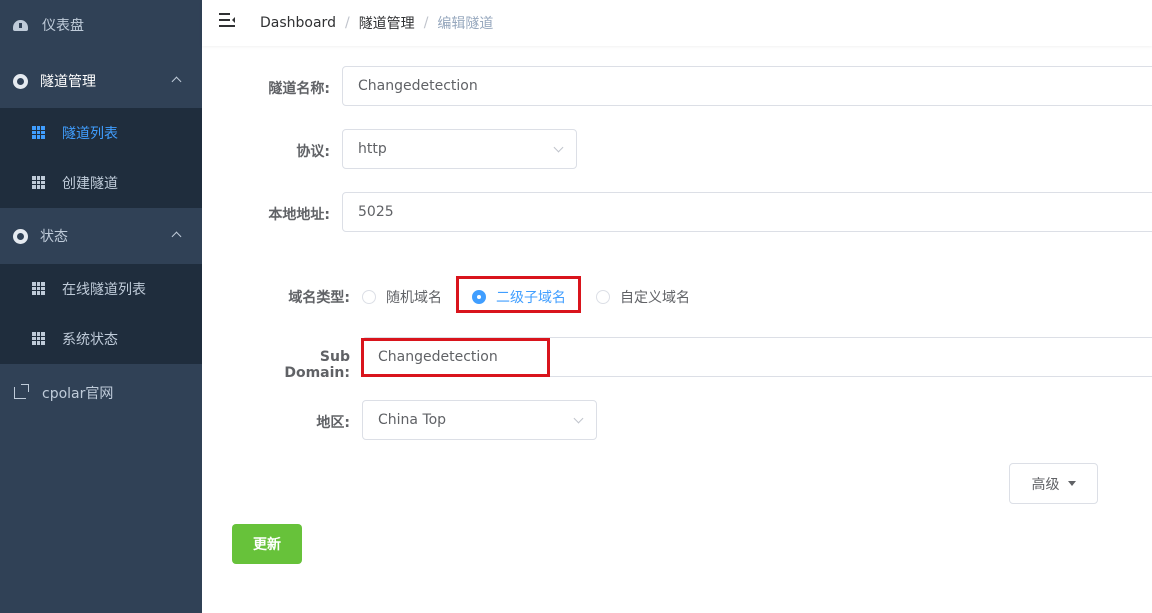 The width and height of the screenshot is (1152, 613). I want to click on tunnel-name-value: Changedetection, so click(418, 86).